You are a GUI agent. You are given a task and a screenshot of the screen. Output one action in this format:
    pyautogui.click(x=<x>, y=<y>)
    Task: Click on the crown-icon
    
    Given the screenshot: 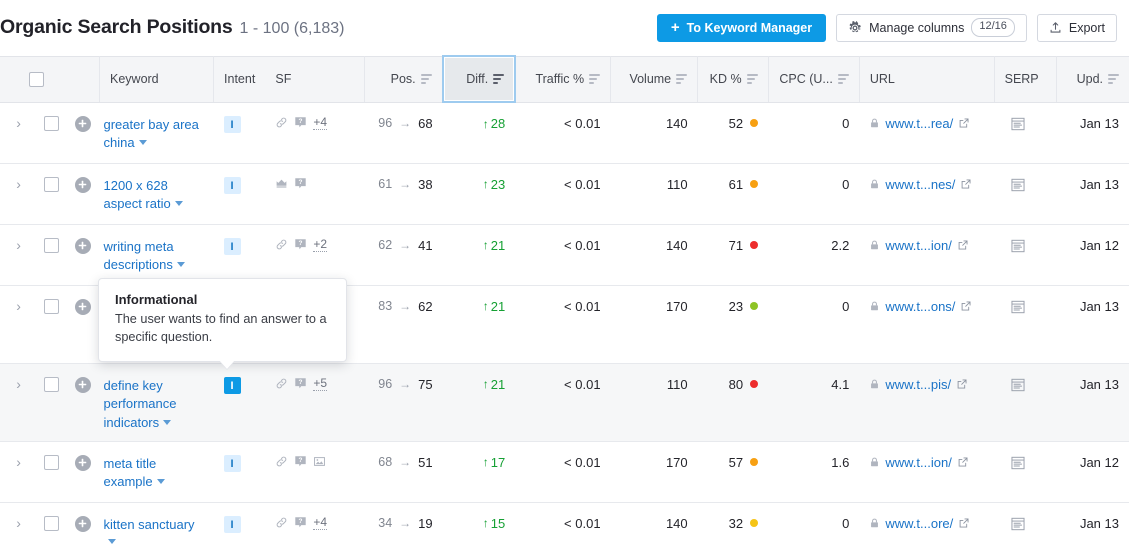 What is the action you would take?
    pyautogui.click(x=281, y=183)
    